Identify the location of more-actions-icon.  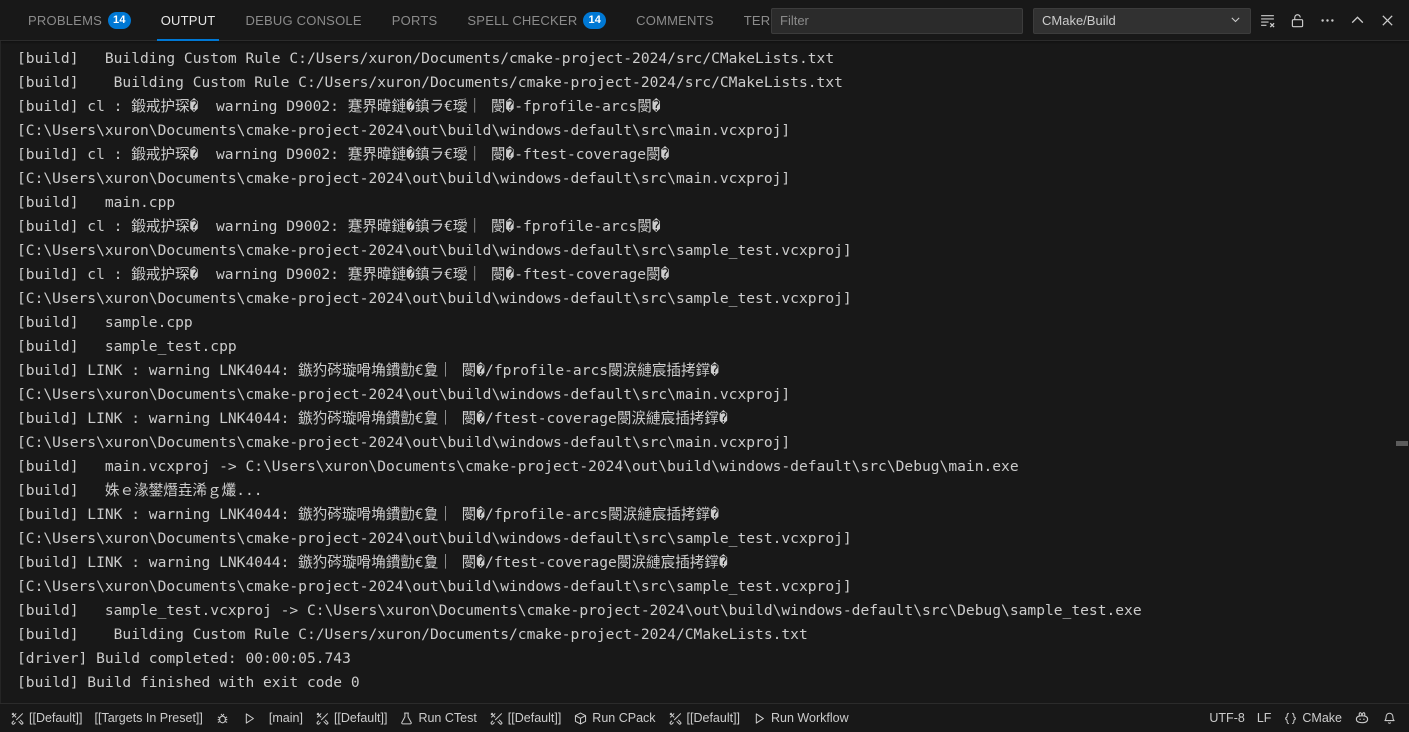
(1327, 21).